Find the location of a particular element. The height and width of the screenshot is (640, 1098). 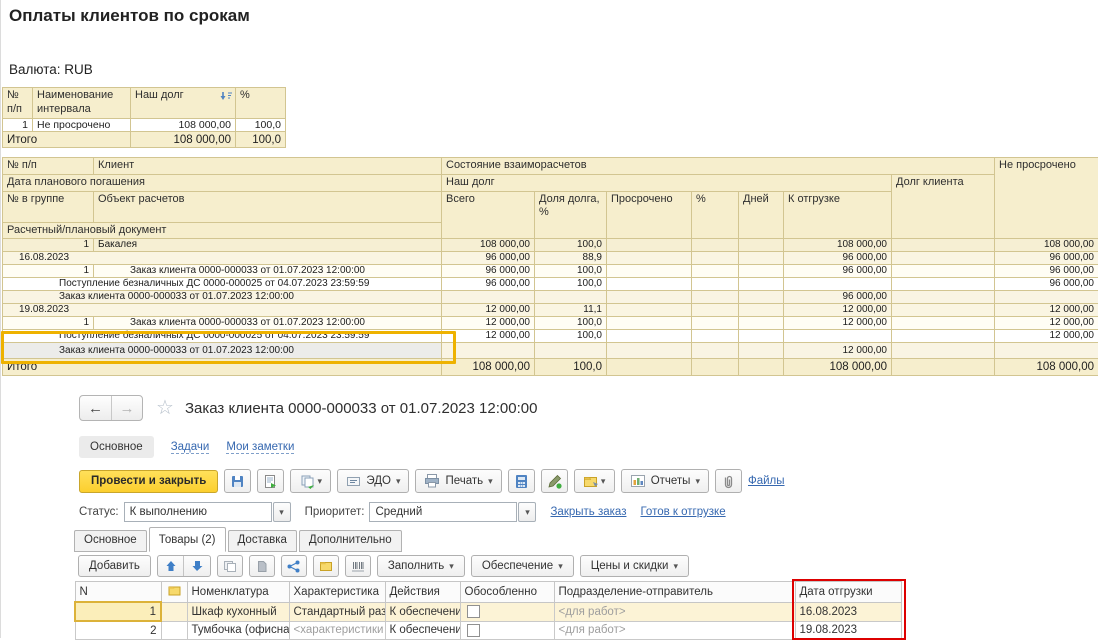

add-button: Добавить is located at coordinates (114, 566).